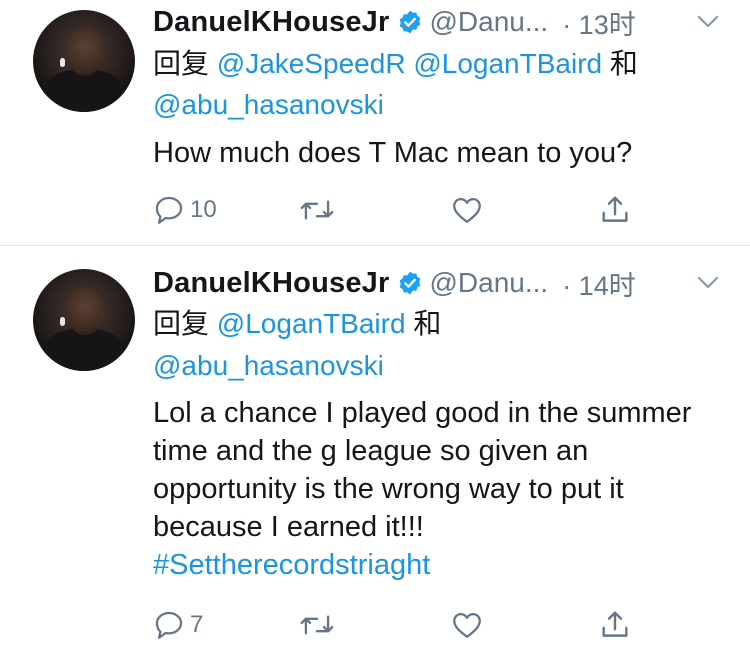 The height and width of the screenshot is (653, 750). What do you see at coordinates (393, 153) in the screenshot?
I see `tweet-body: How much does T Mac mean to you?` at bounding box center [393, 153].